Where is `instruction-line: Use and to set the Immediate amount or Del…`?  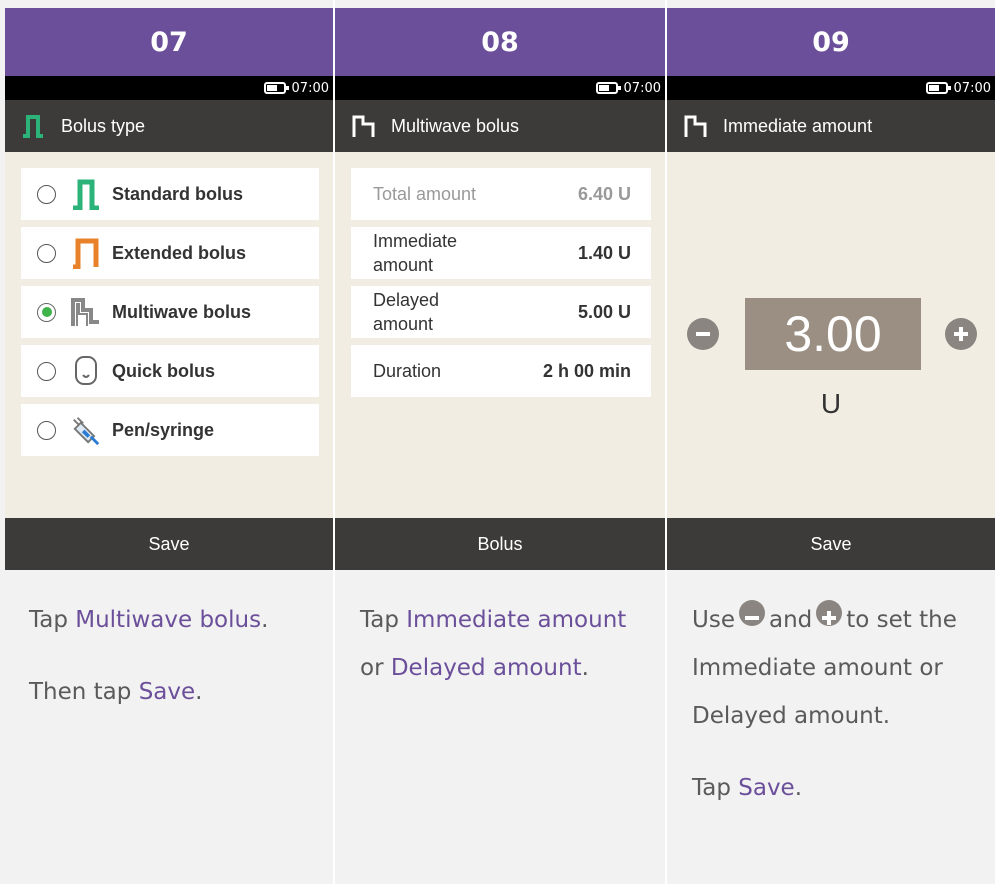
instruction-line: Use and to set the Immediate amount or Del… is located at coordinates (838, 668).